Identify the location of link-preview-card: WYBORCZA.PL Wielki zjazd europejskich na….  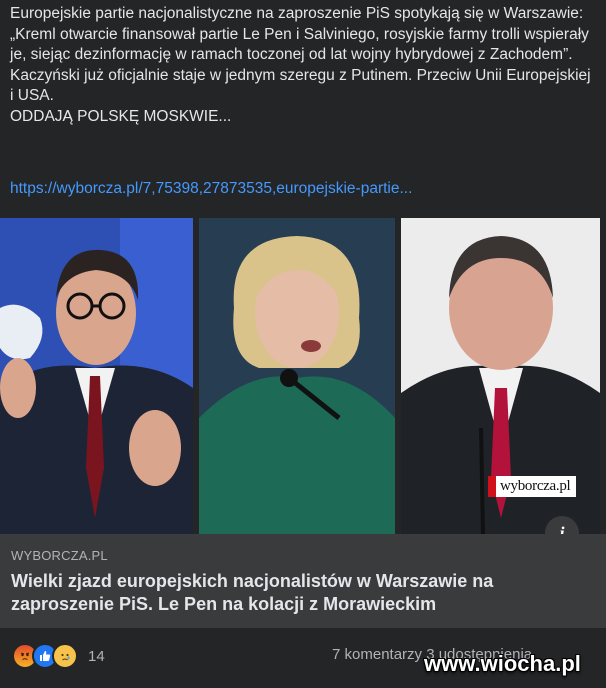
(303, 581).